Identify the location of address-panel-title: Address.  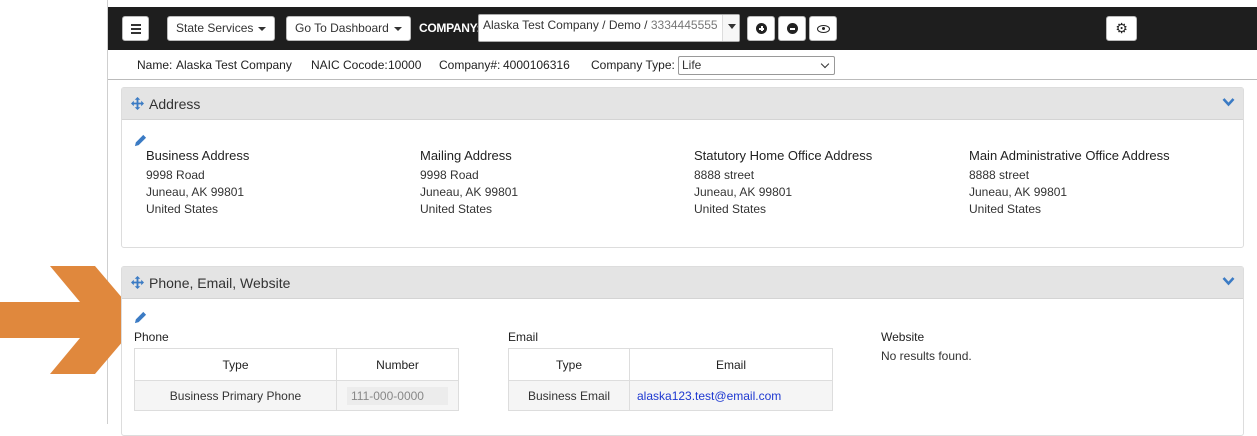
(175, 104).